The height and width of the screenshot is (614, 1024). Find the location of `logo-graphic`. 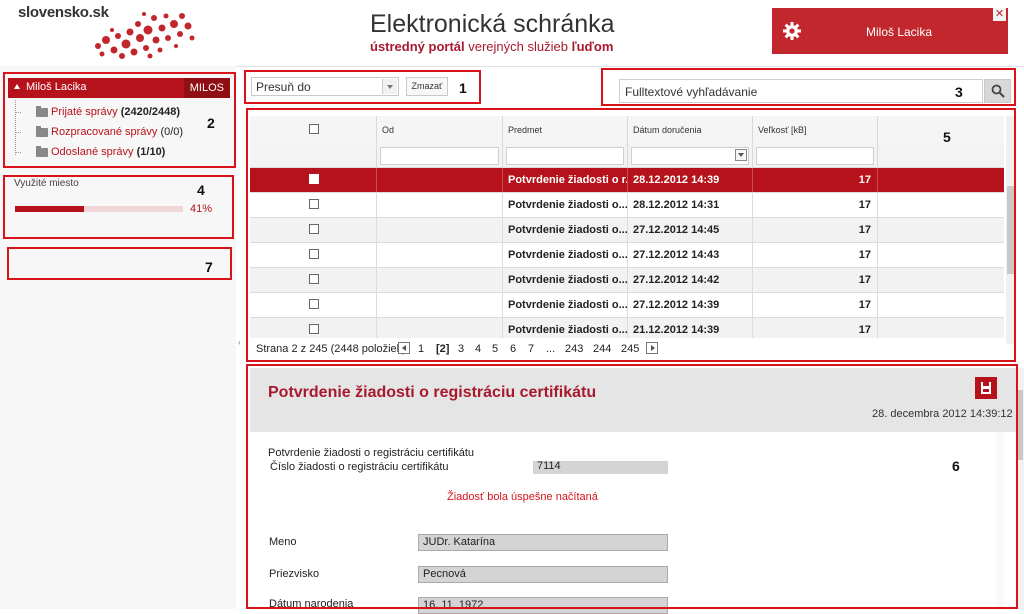

logo-graphic is located at coordinates (145, 35).